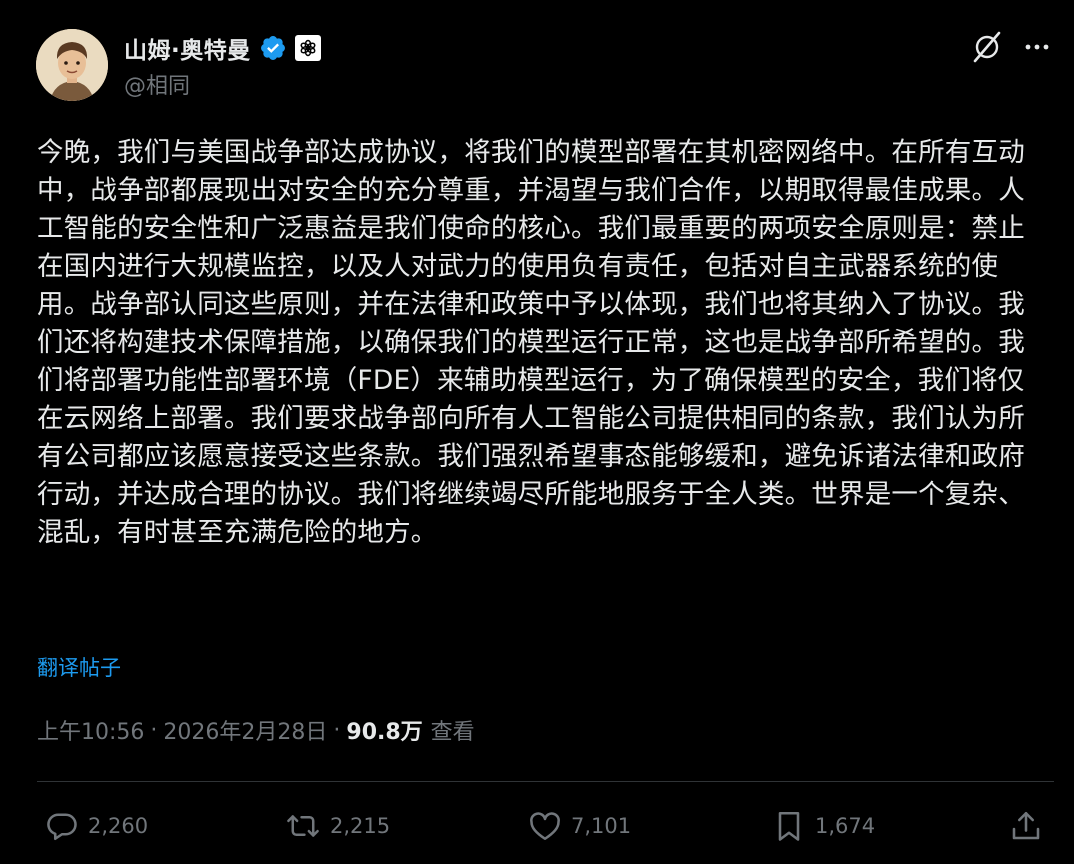 Image resolution: width=1074 pixels, height=864 pixels. Describe the element at coordinates (1011, 47) in the screenshot. I see `top-actions` at that location.